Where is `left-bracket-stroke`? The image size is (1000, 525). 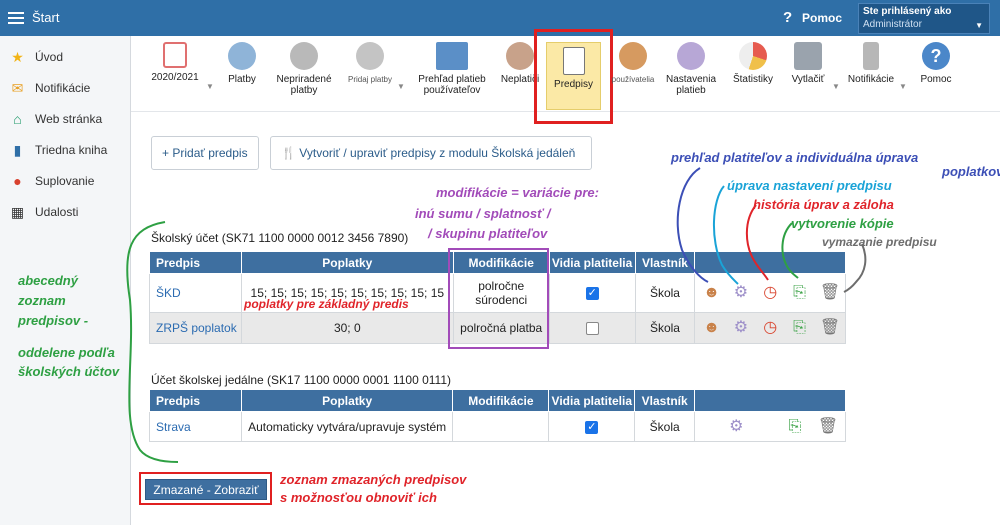 left-bracket-stroke is located at coordinates (152, 342).